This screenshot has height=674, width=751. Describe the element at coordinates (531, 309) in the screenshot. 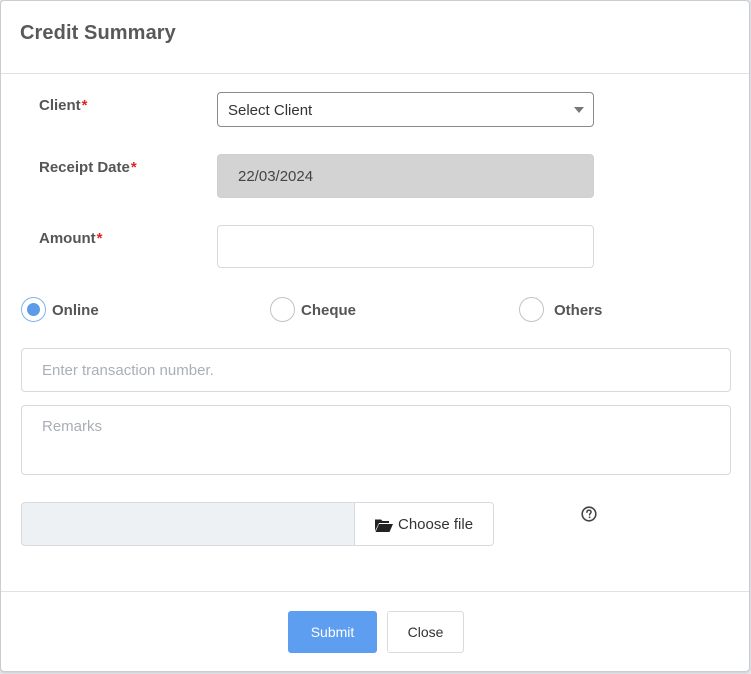

I see `radio-others` at that location.